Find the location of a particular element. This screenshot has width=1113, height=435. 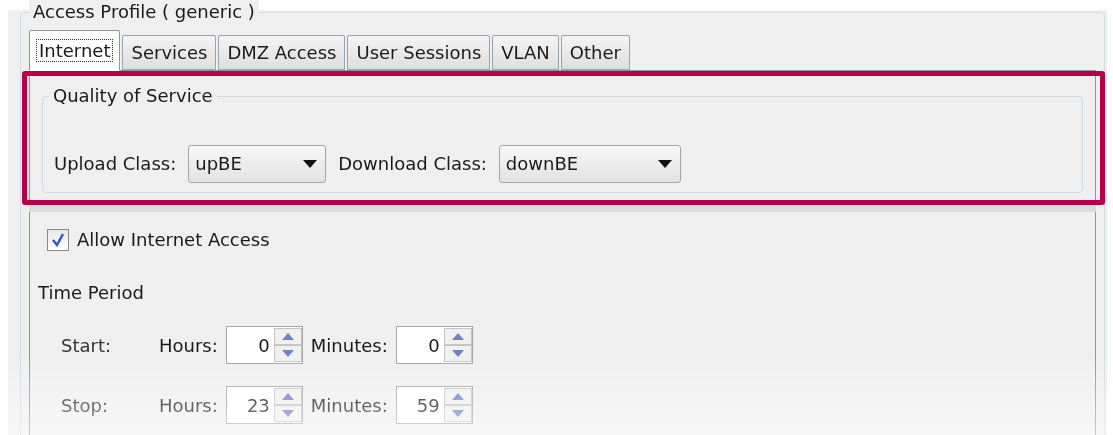

tab: VLAN is located at coordinates (525, 52).